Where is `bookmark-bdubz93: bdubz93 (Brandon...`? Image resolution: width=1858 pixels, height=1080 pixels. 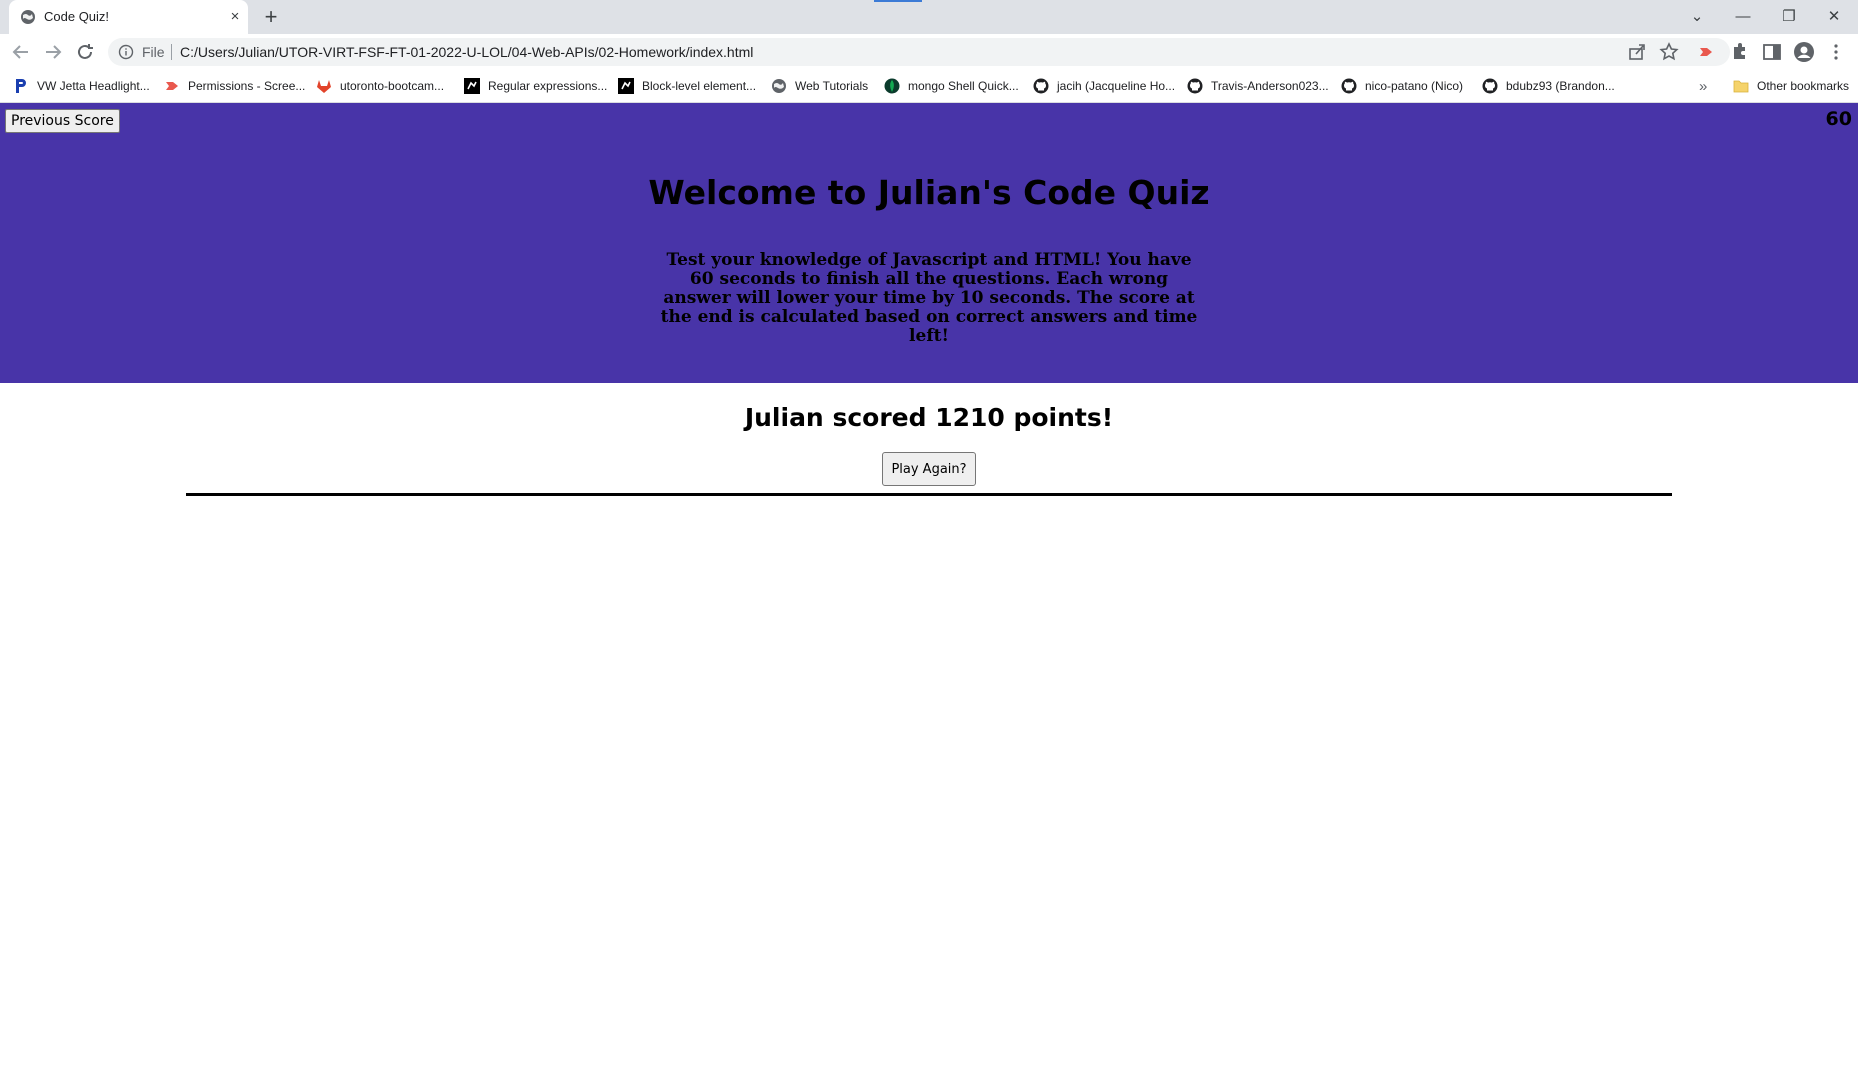 bookmark-bdubz93: bdubz93 (Brandon... is located at coordinates (1548, 86).